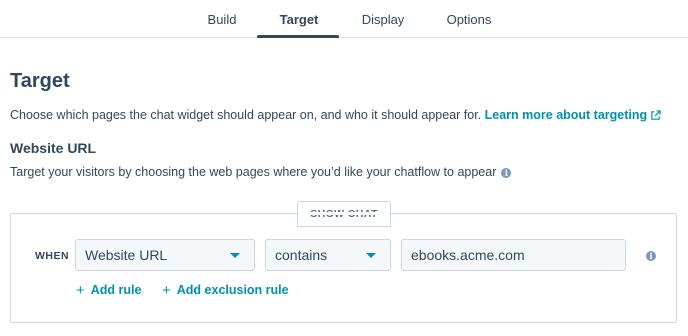 The height and width of the screenshot is (336, 688). I want to click on when-label: WHEN, so click(52, 256).